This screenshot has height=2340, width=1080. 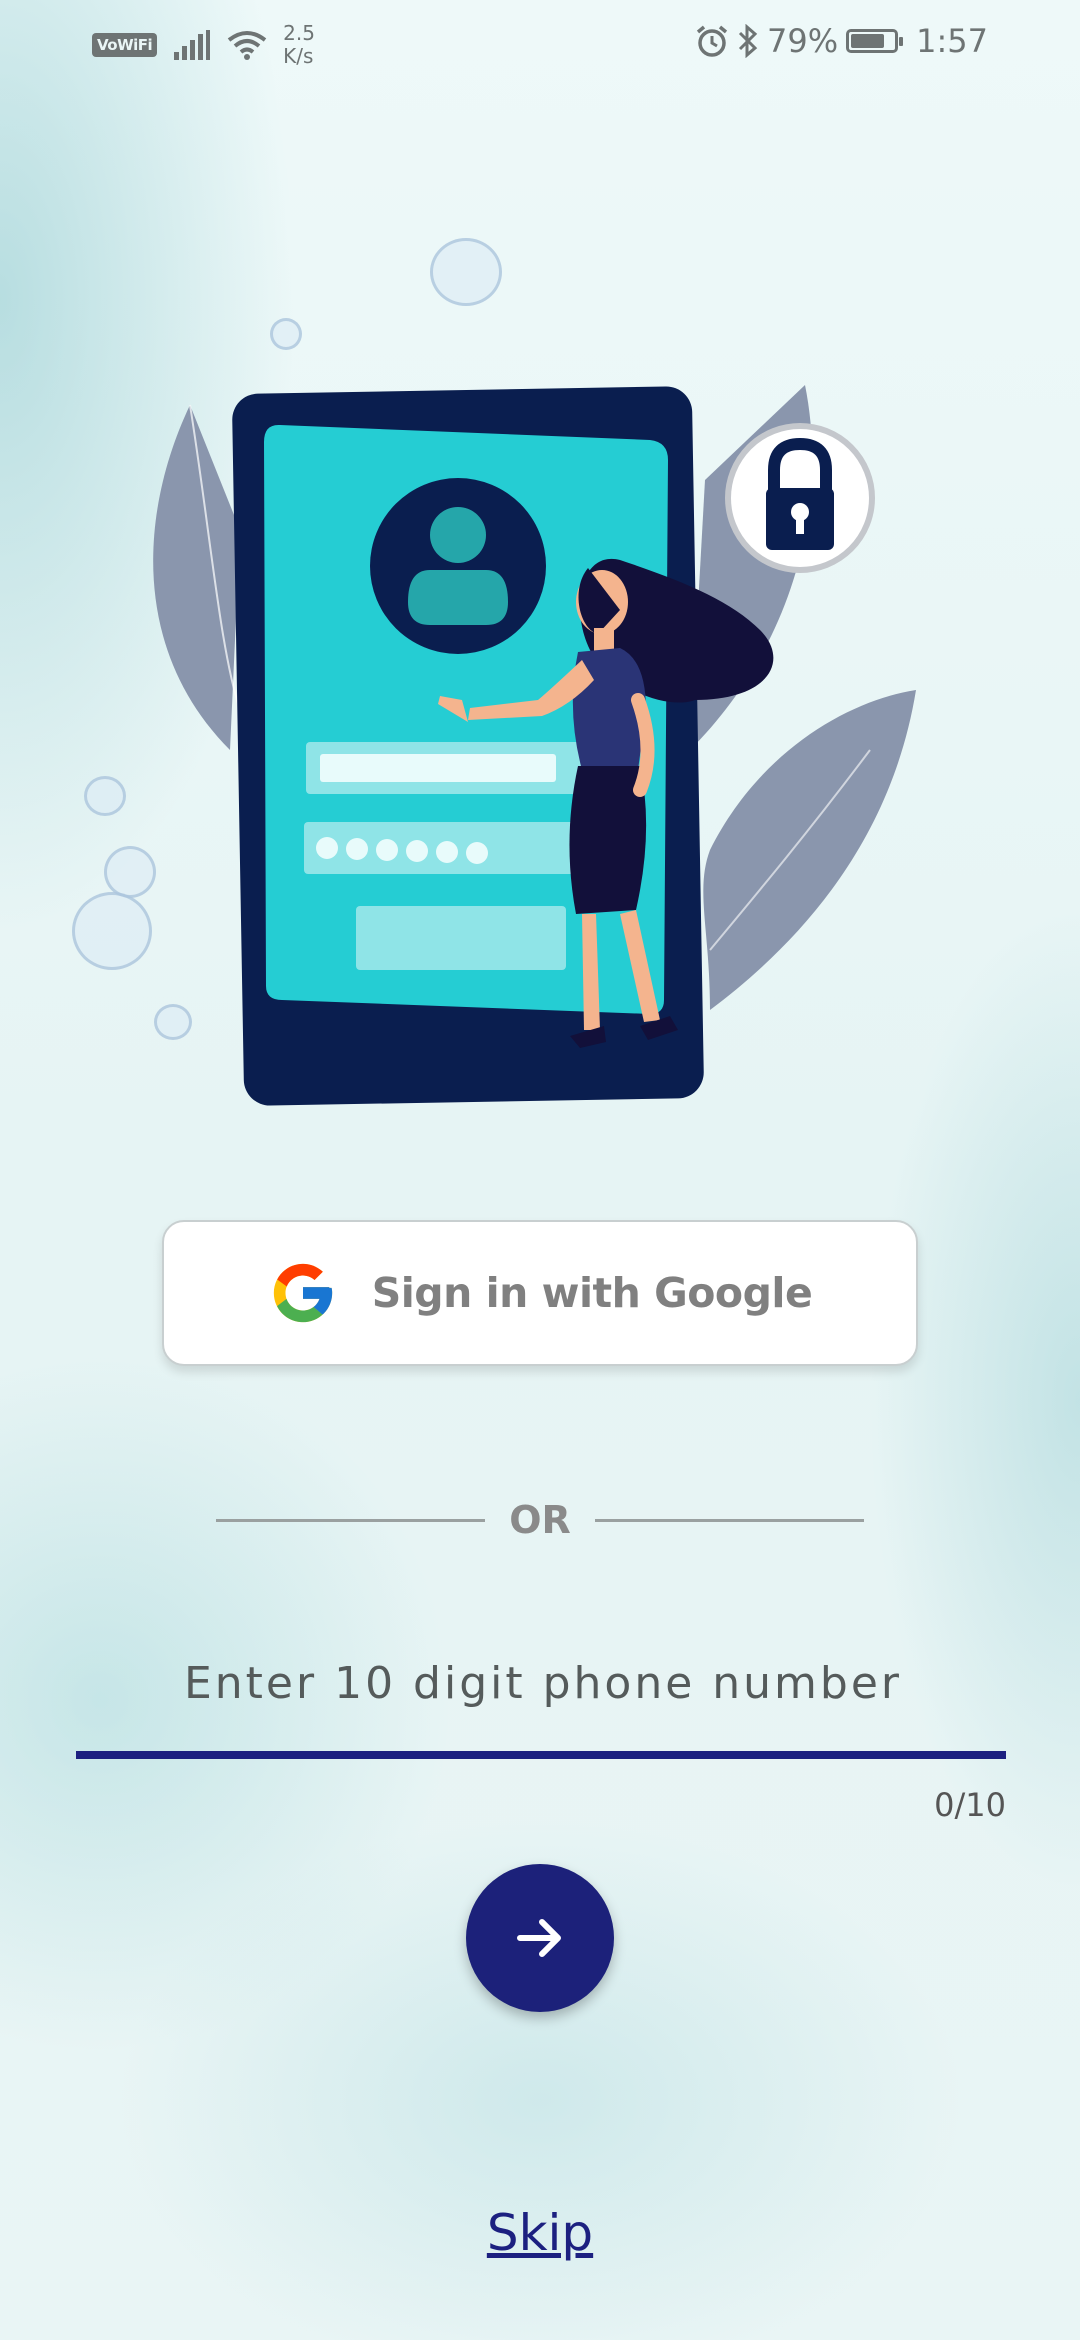 I want to click on or-label: OR, so click(x=540, y=1520).